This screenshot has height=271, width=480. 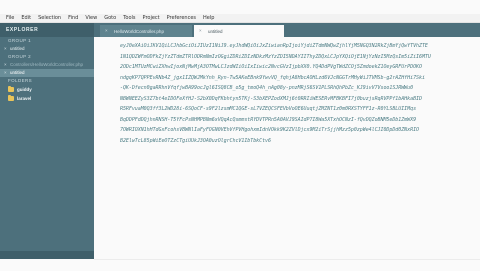 I want to click on menu-preferences: Preferences, so click(x=181, y=18).